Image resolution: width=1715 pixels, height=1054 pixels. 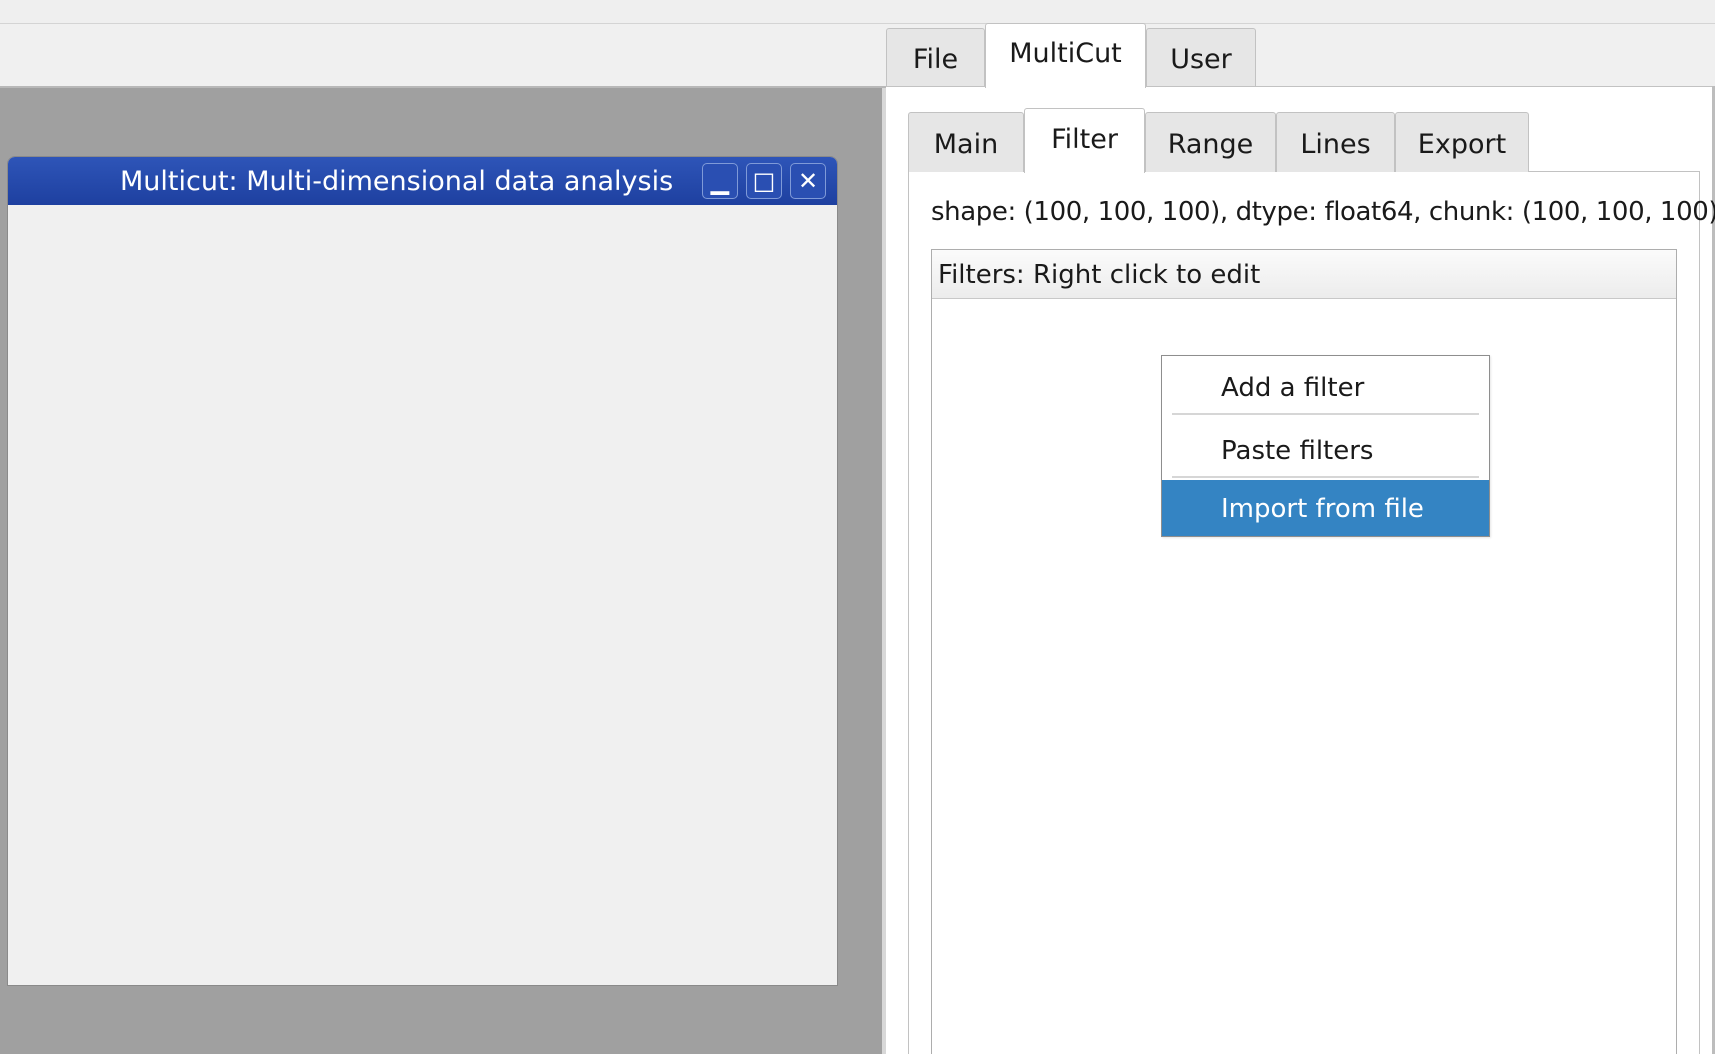 I want to click on tab-lines-label: Lines, so click(x=1335, y=144).